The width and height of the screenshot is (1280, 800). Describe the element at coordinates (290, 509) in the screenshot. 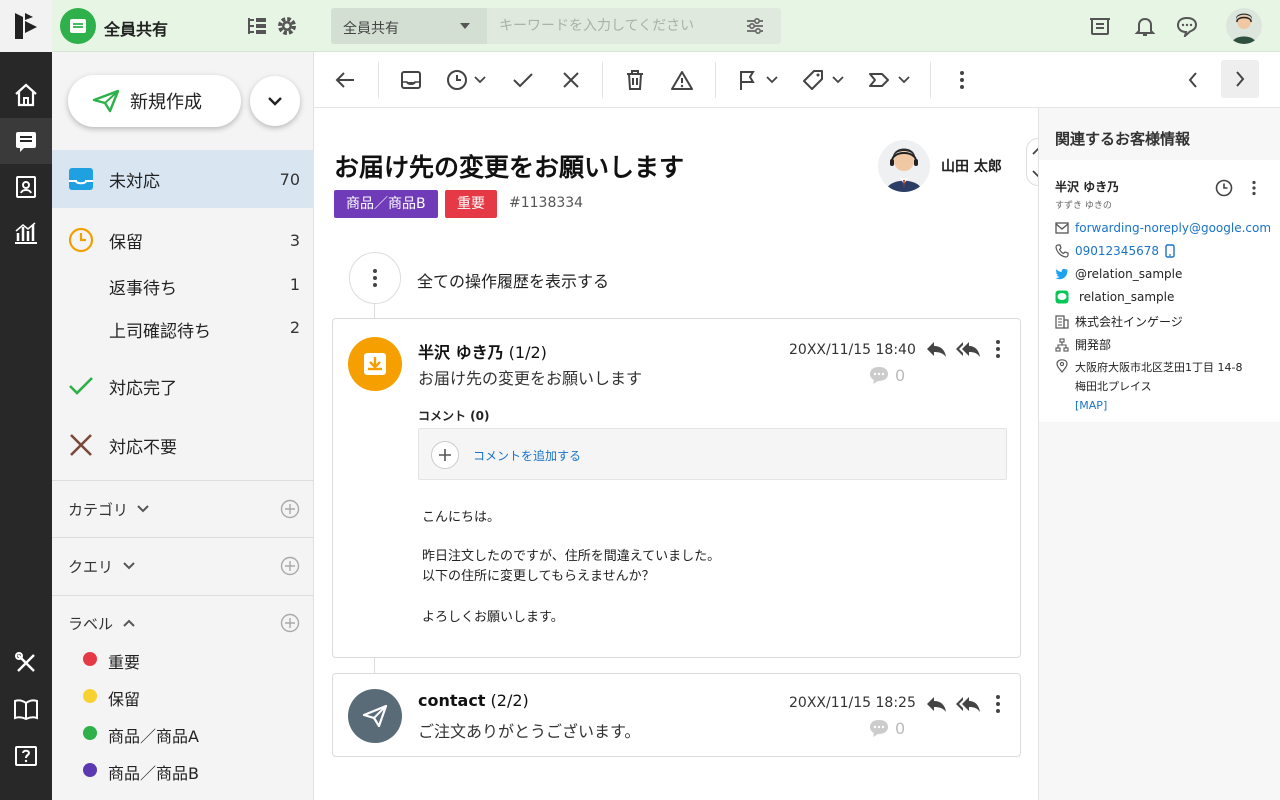

I see `add-category-icon` at that location.